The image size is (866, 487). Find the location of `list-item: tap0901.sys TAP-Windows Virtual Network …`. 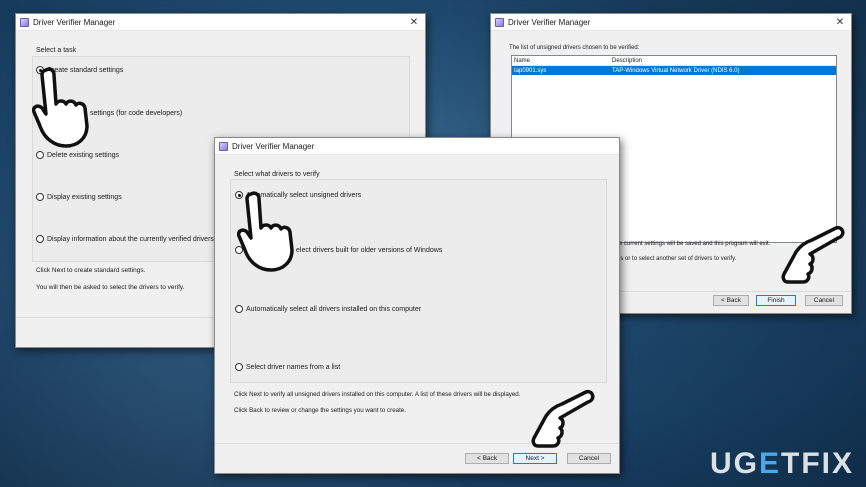

list-item: tap0901.sys TAP-Windows Virtual Network … is located at coordinates (674, 70).